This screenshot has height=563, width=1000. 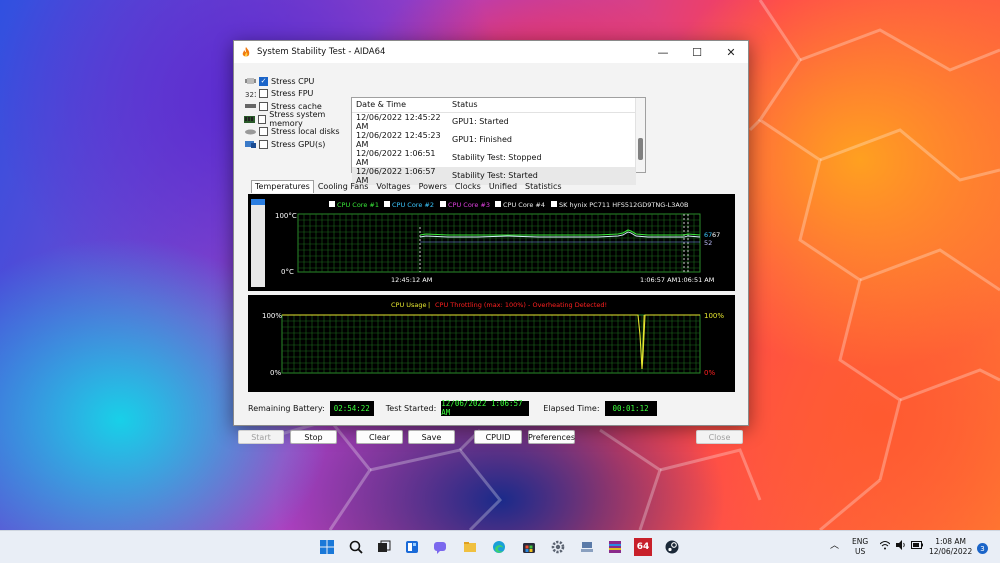 What do you see at coordinates (615, 547) in the screenshot?
I see `winrar-icon` at bounding box center [615, 547].